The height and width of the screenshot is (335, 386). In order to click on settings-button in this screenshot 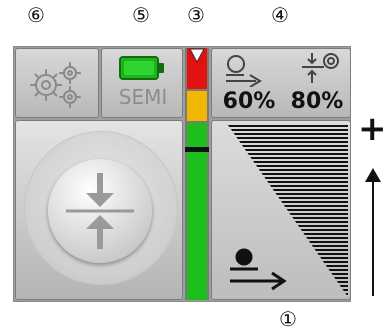, I will do `click(57, 83)`.